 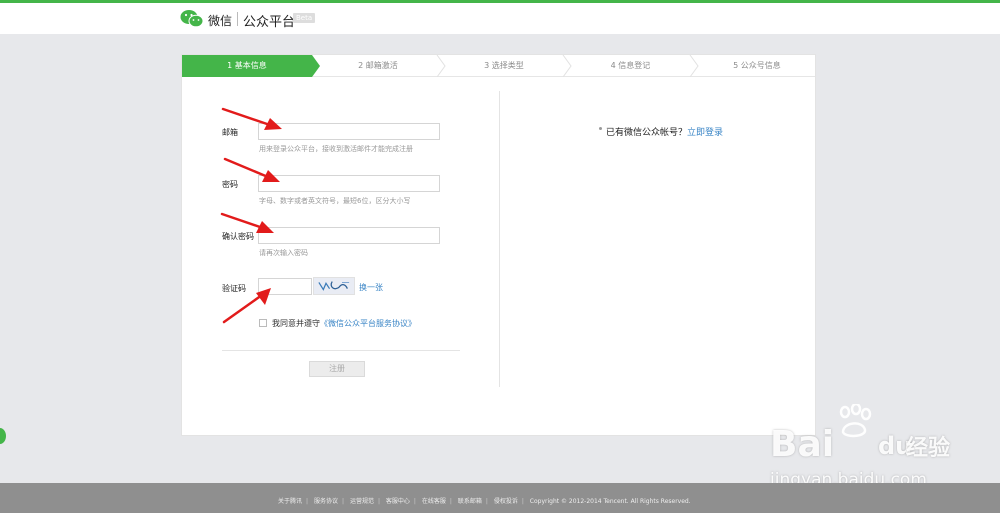 I want to click on existing-account-prompt: 已有微信公众帐号？立即登录, so click(x=664, y=131).